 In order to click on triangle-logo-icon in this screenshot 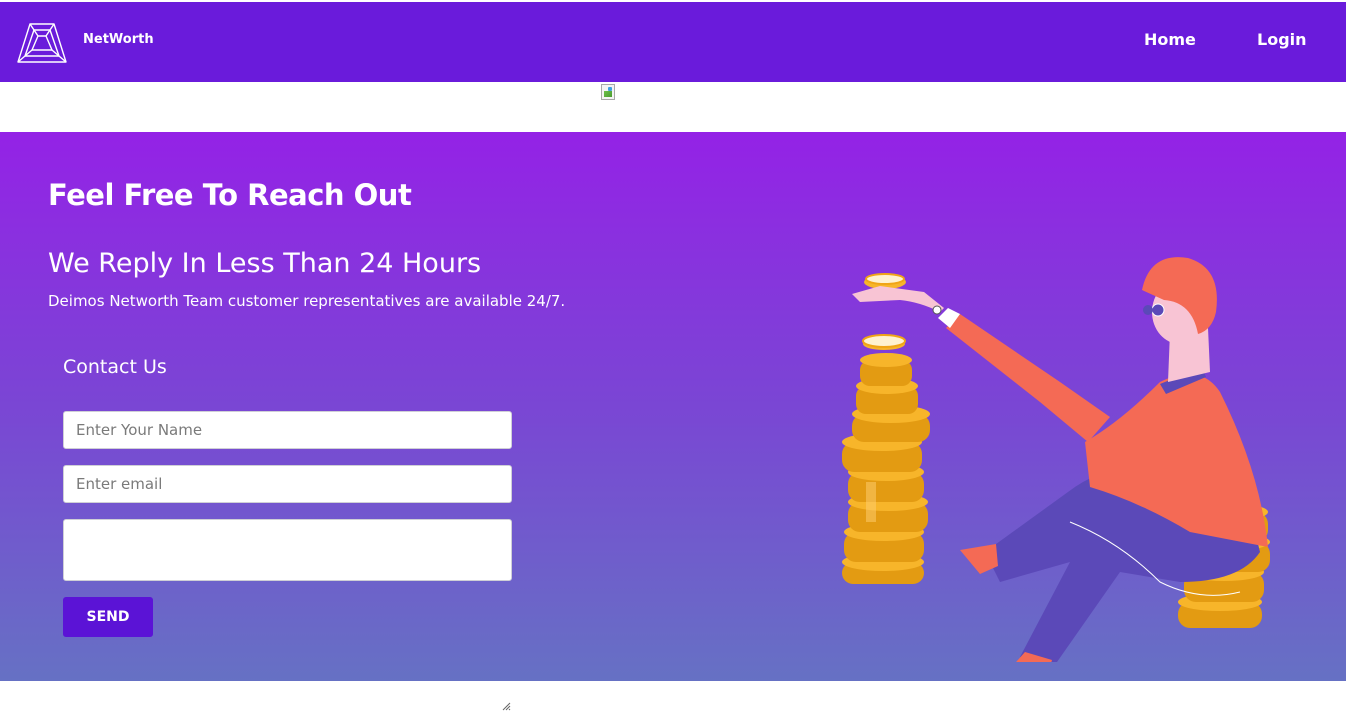, I will do `click(42, 43)`.